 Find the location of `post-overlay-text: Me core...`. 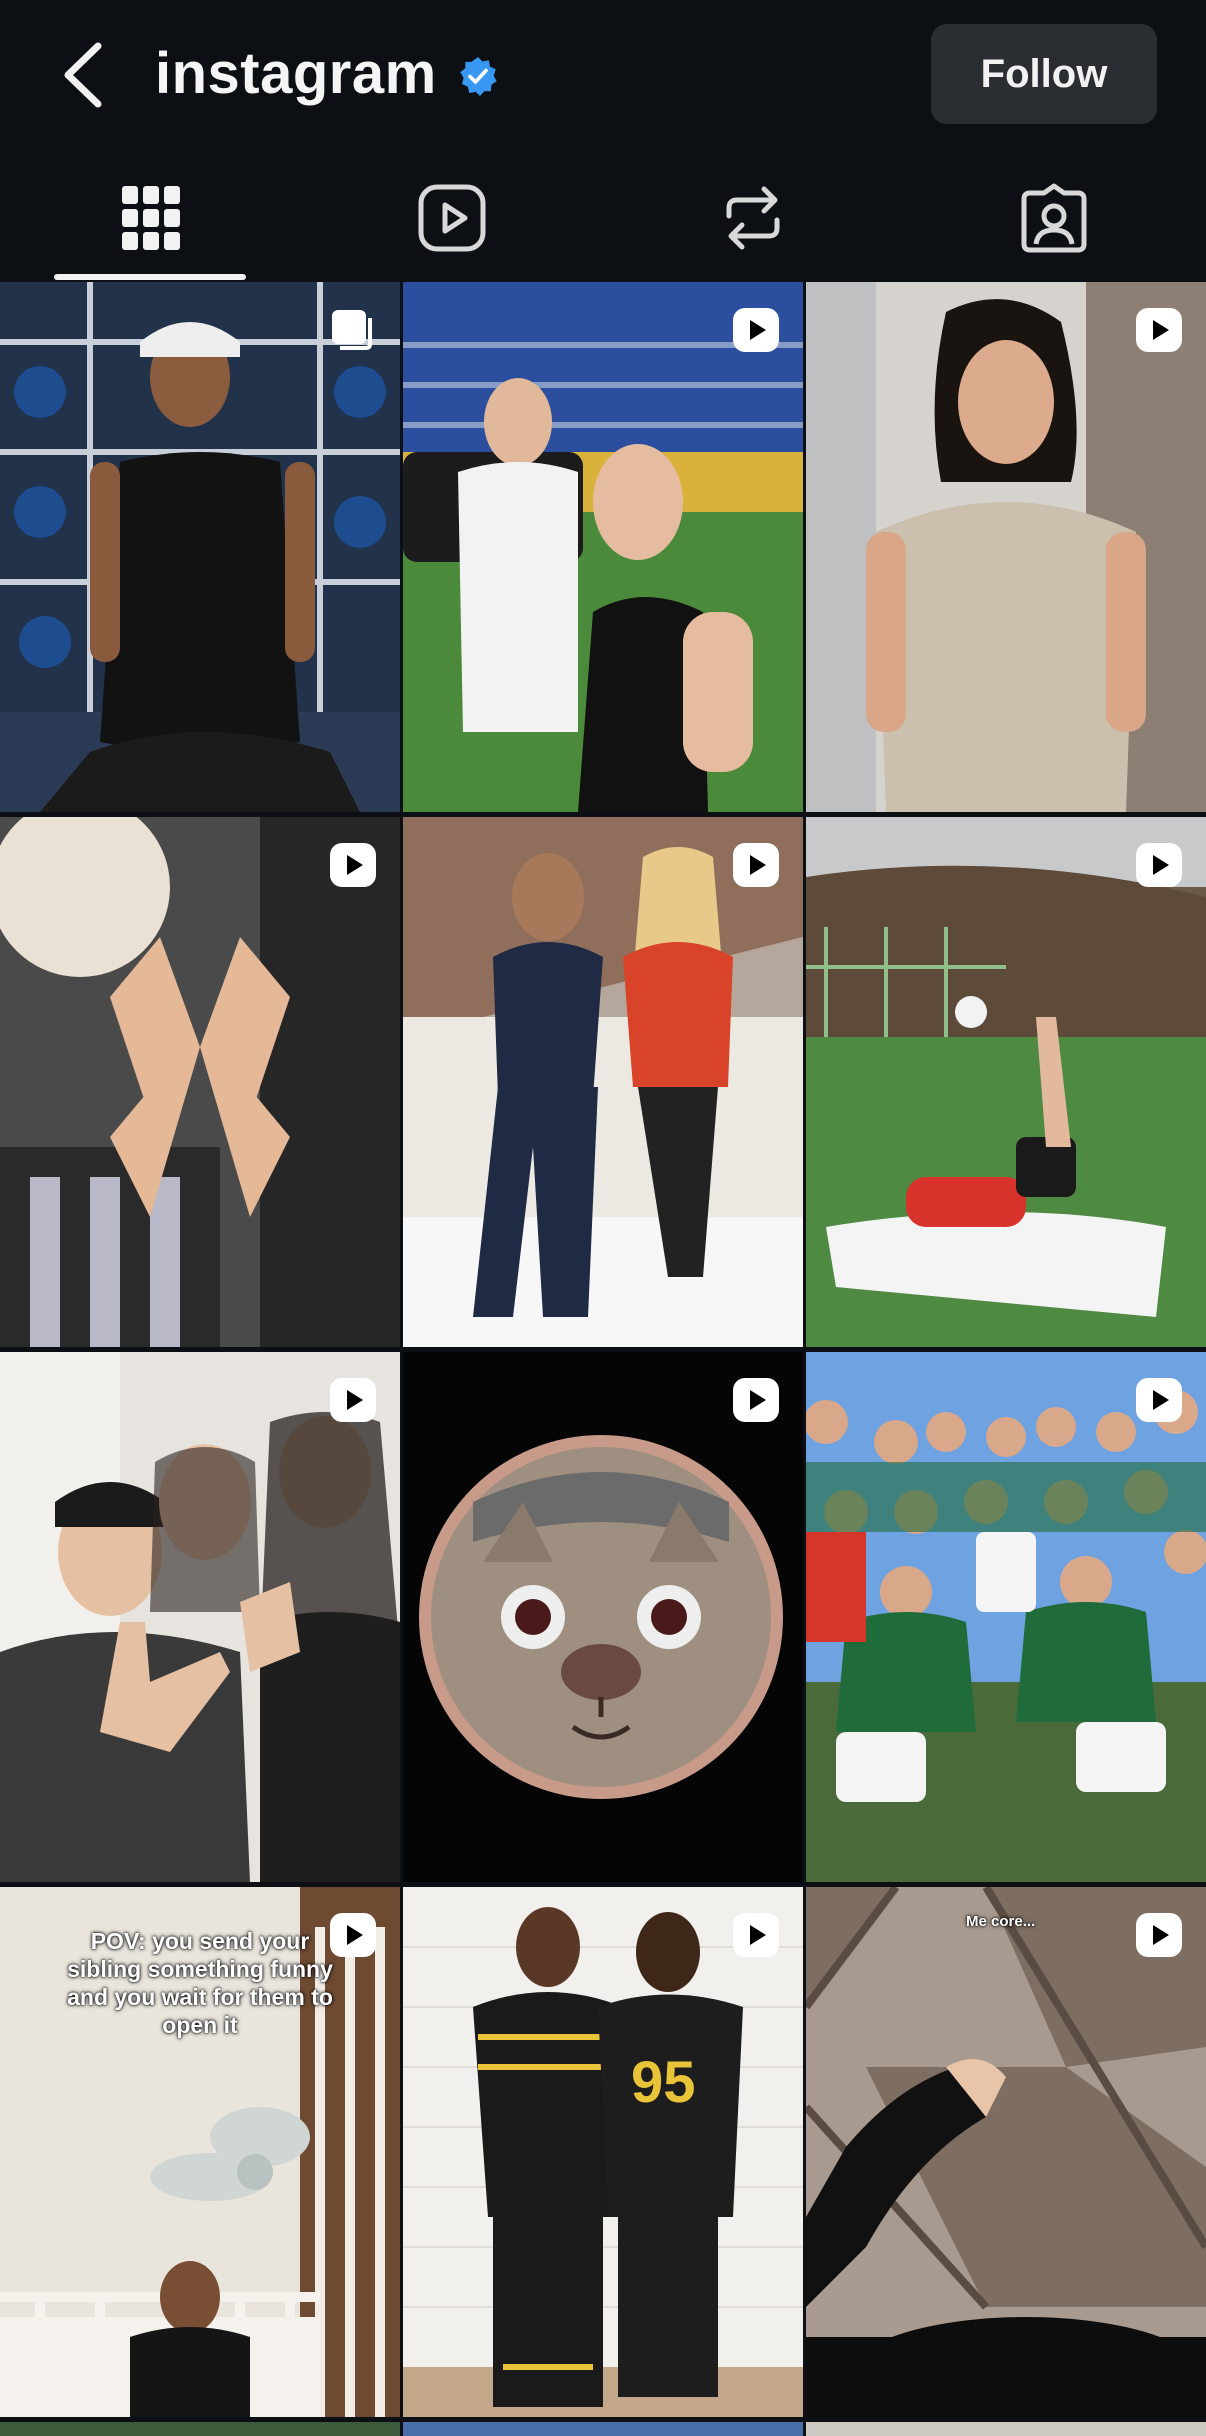

post-overlay-text: Me core... is located at coordinates (1001, 1921).